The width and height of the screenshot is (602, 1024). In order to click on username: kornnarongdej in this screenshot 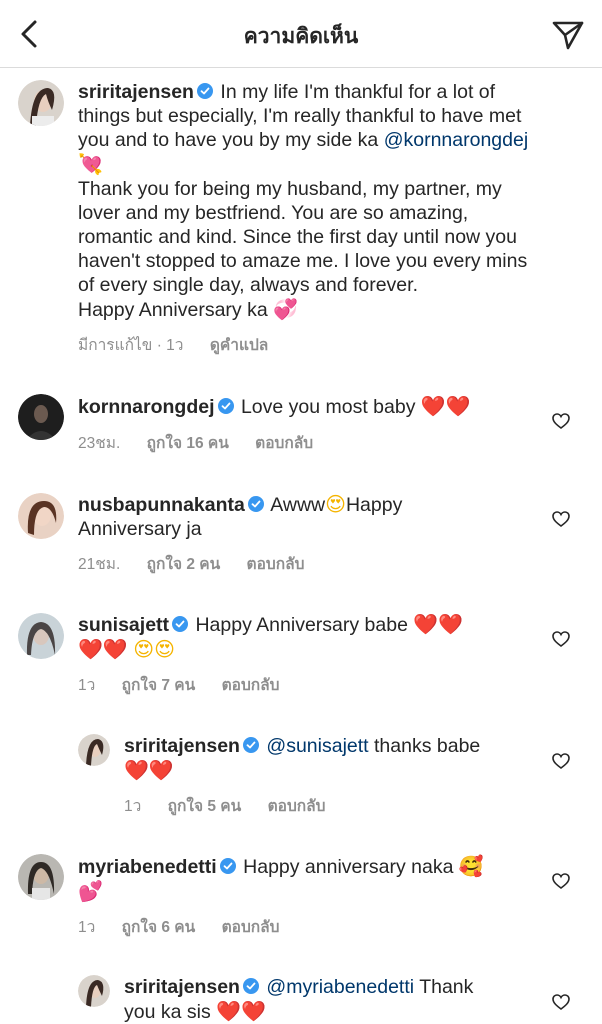, I will do `click(146, 407)`.